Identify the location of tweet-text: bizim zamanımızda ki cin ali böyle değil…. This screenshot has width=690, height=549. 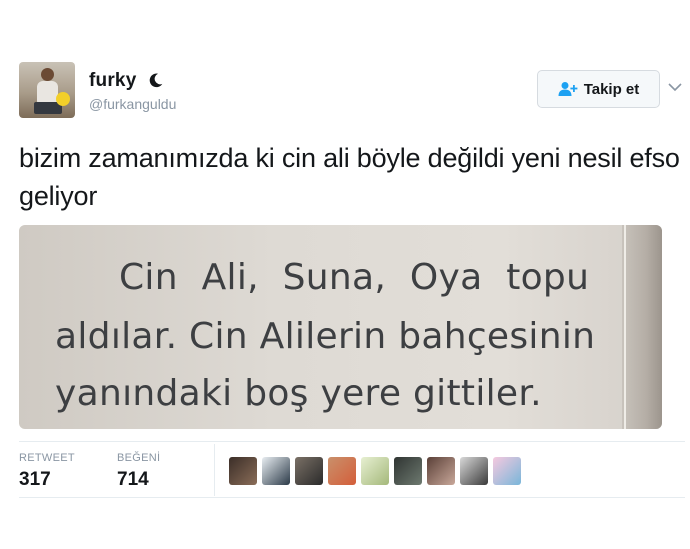
(349, 177).